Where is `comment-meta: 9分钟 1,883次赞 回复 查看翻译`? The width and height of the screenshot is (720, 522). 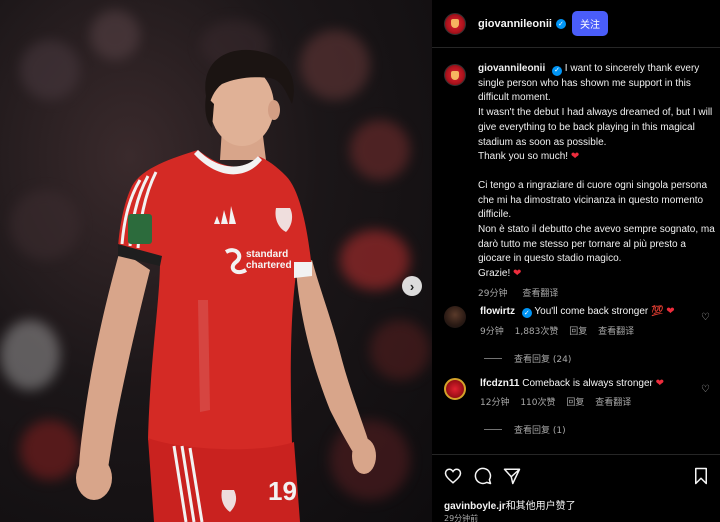
comment-meta: 9分钟 1,883次赞 回复 查看翻译 is located at coordinates (585, 330).